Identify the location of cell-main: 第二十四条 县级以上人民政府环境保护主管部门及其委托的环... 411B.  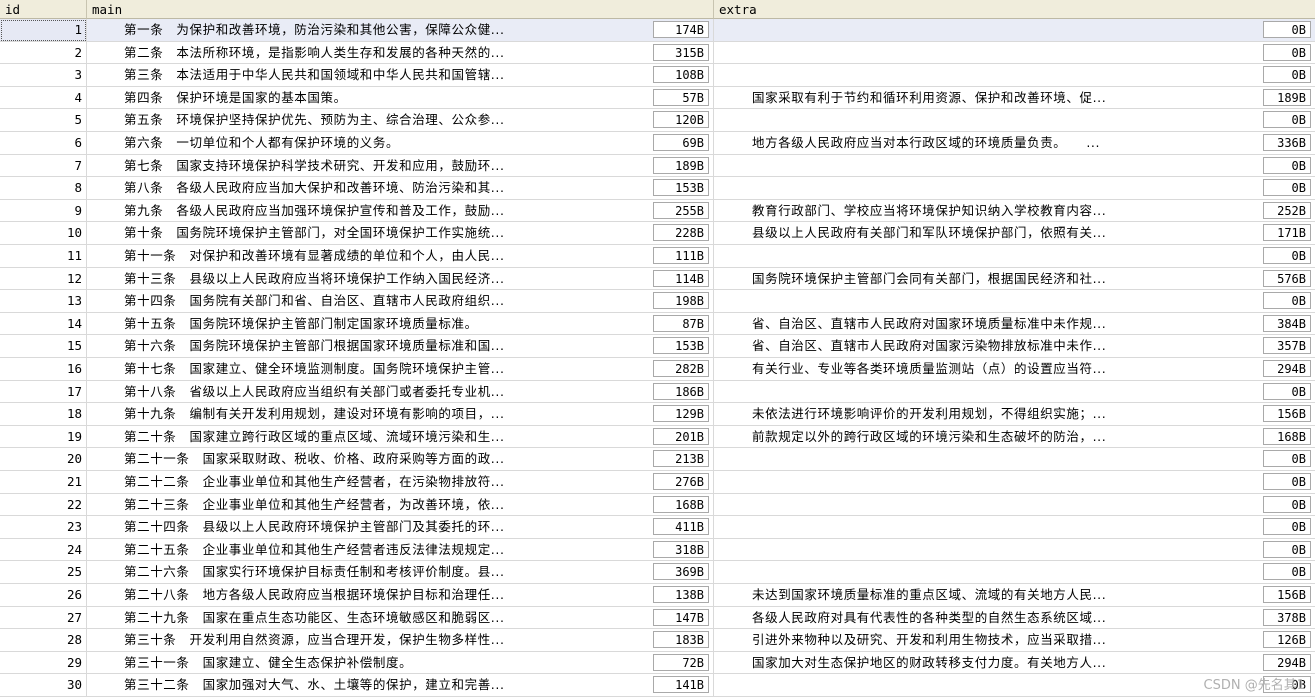
(400, 527).